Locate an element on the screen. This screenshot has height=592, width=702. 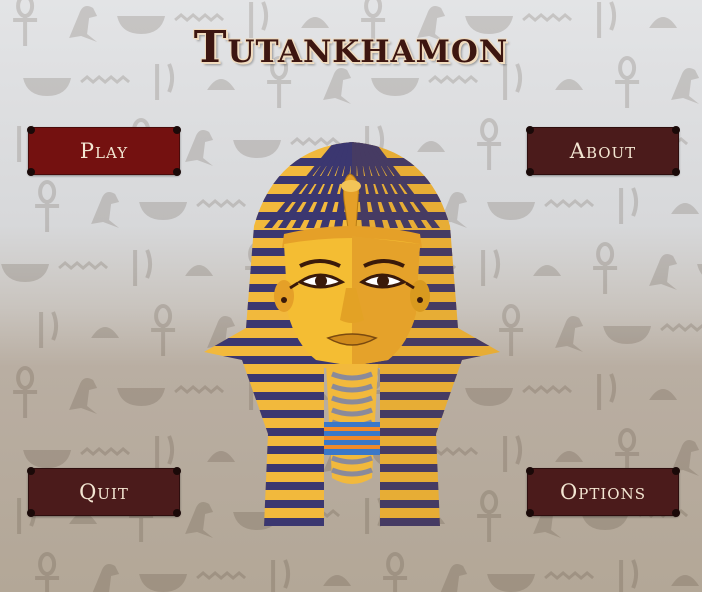
left-ear is located at coordinates (284, 296).